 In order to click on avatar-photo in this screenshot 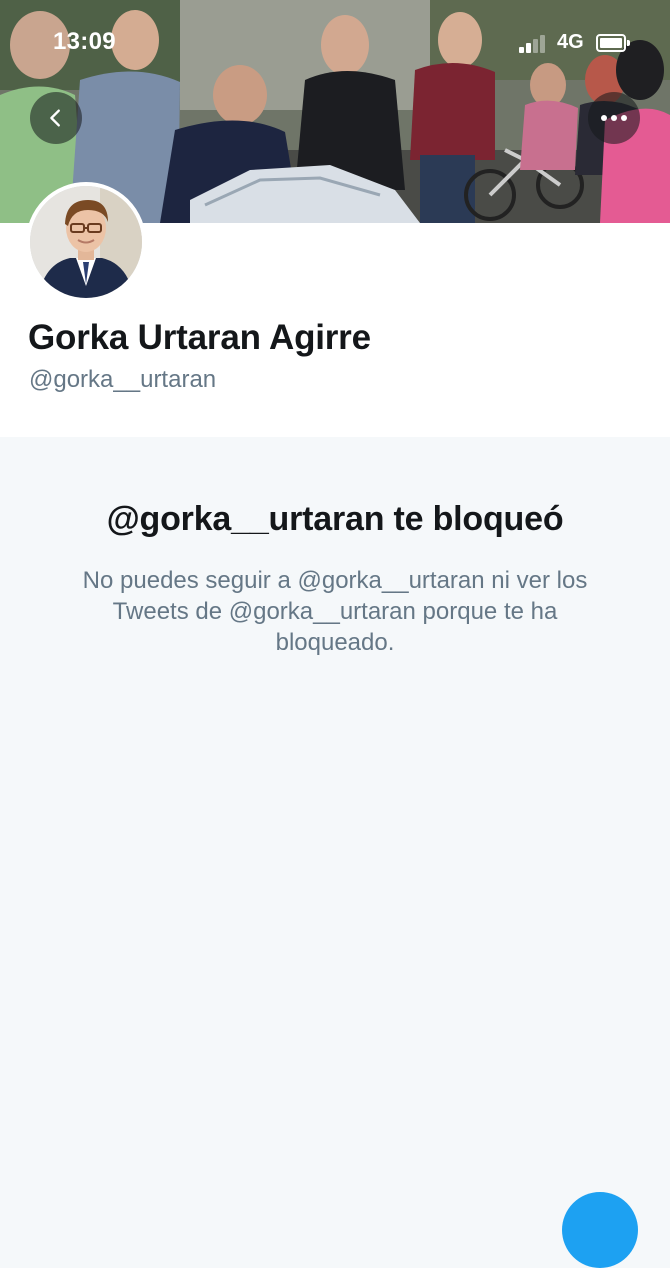, I will do `click(86, 242)`.